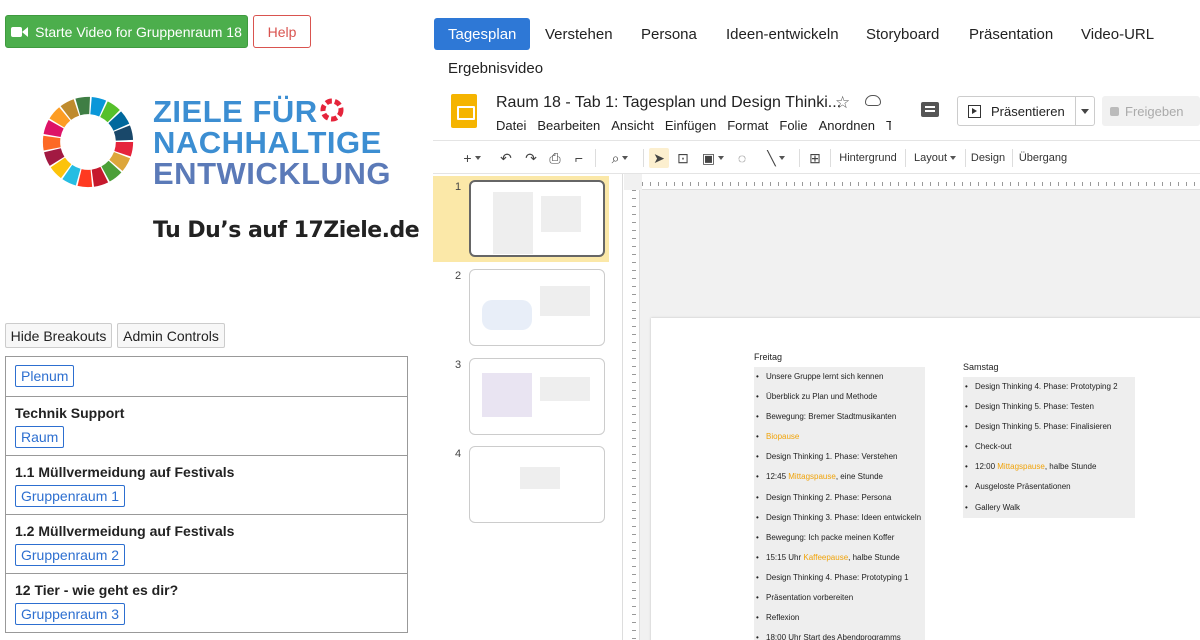 The height and width of the screenshot is (640, 1200). Describe the element at coordinates (847, 125) in the screenshot. I see `menu-anordnen: Anordnen` at that location.